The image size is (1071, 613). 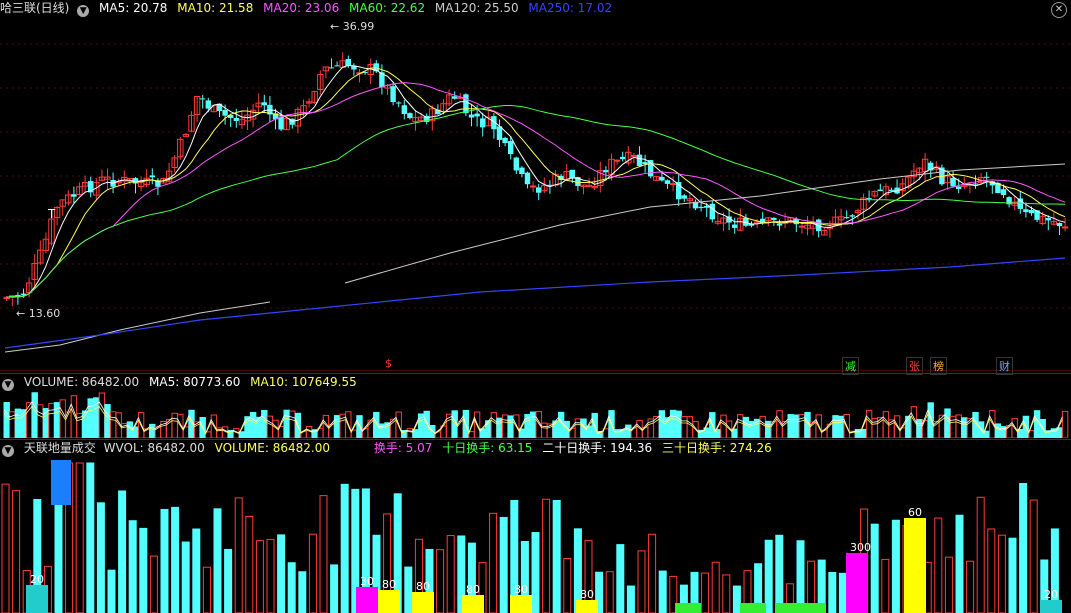 What do you see at coordinates (61, 482) in the screenshot?
I see `highlight-bar-blue` at bounding box center [61, 482].